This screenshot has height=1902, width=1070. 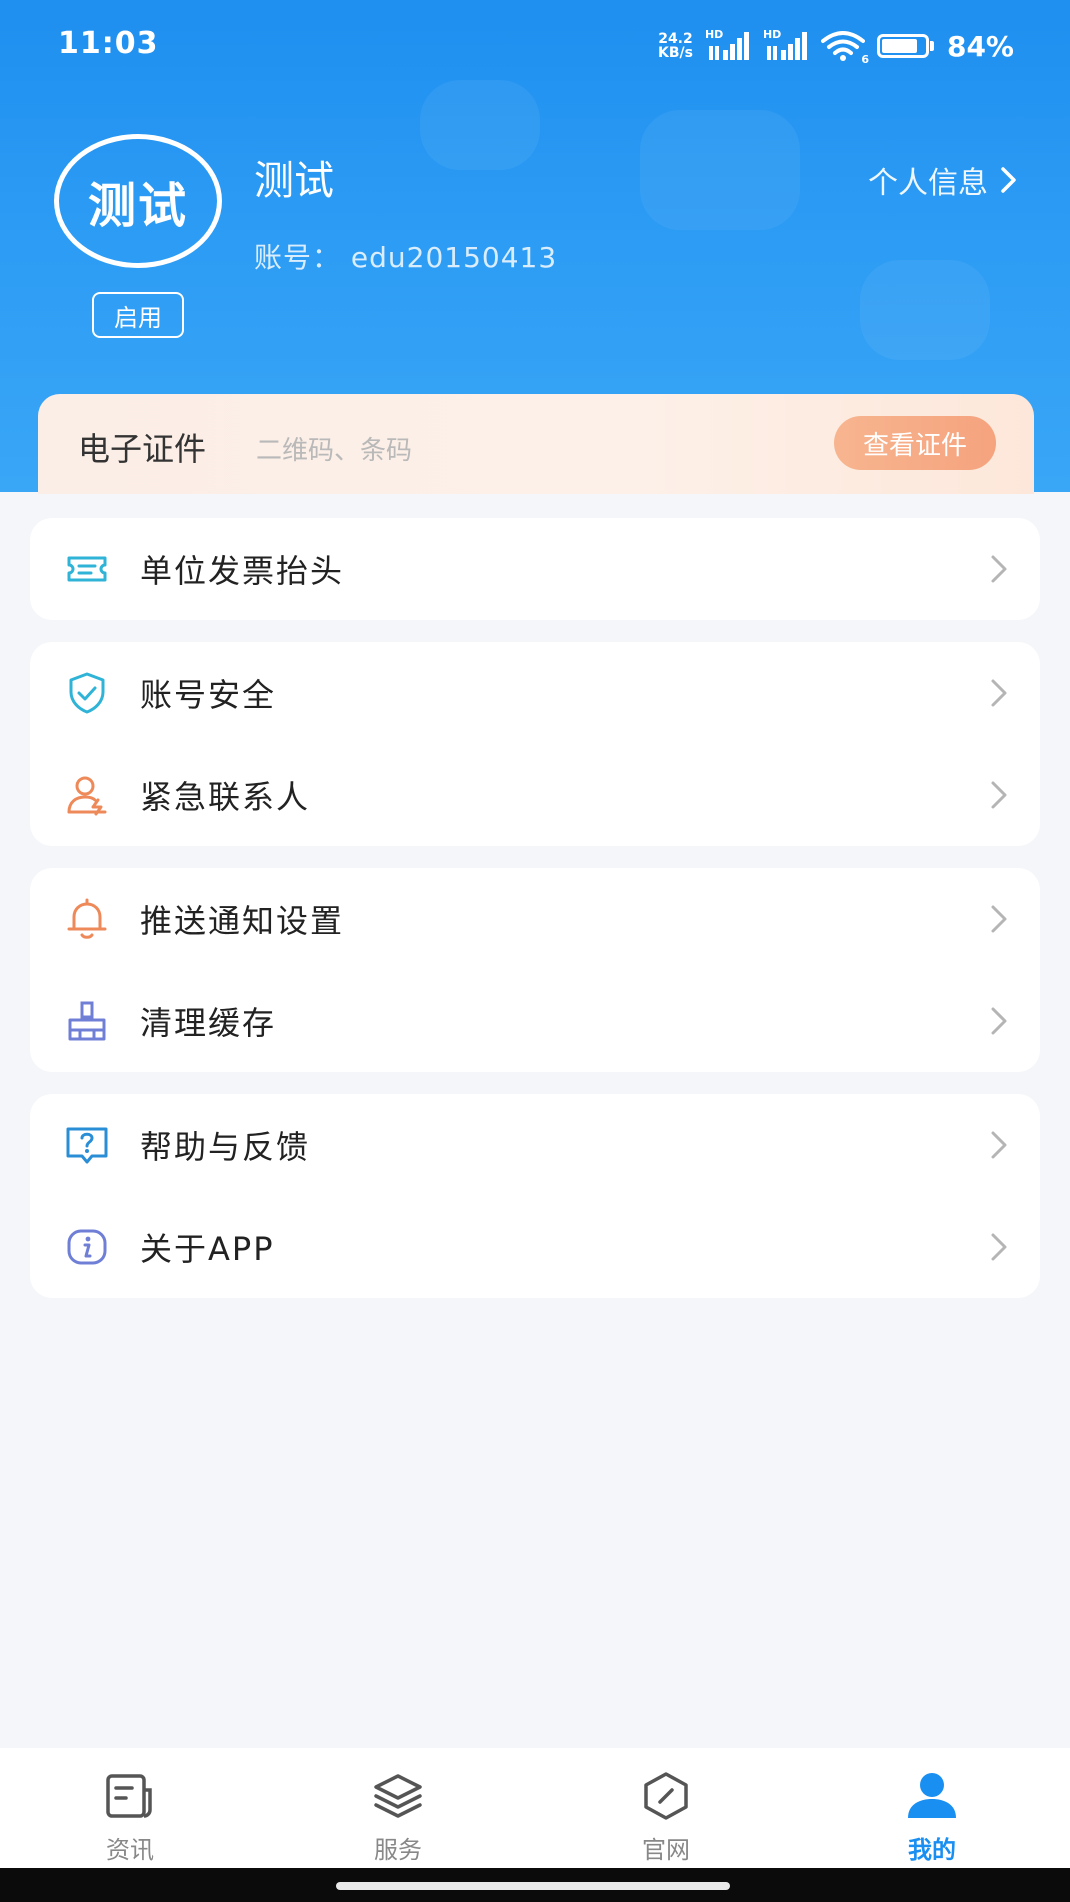 I want to click on menu-group-settings: 推送通知设置 清理缓存, so click(x=535, y=970).